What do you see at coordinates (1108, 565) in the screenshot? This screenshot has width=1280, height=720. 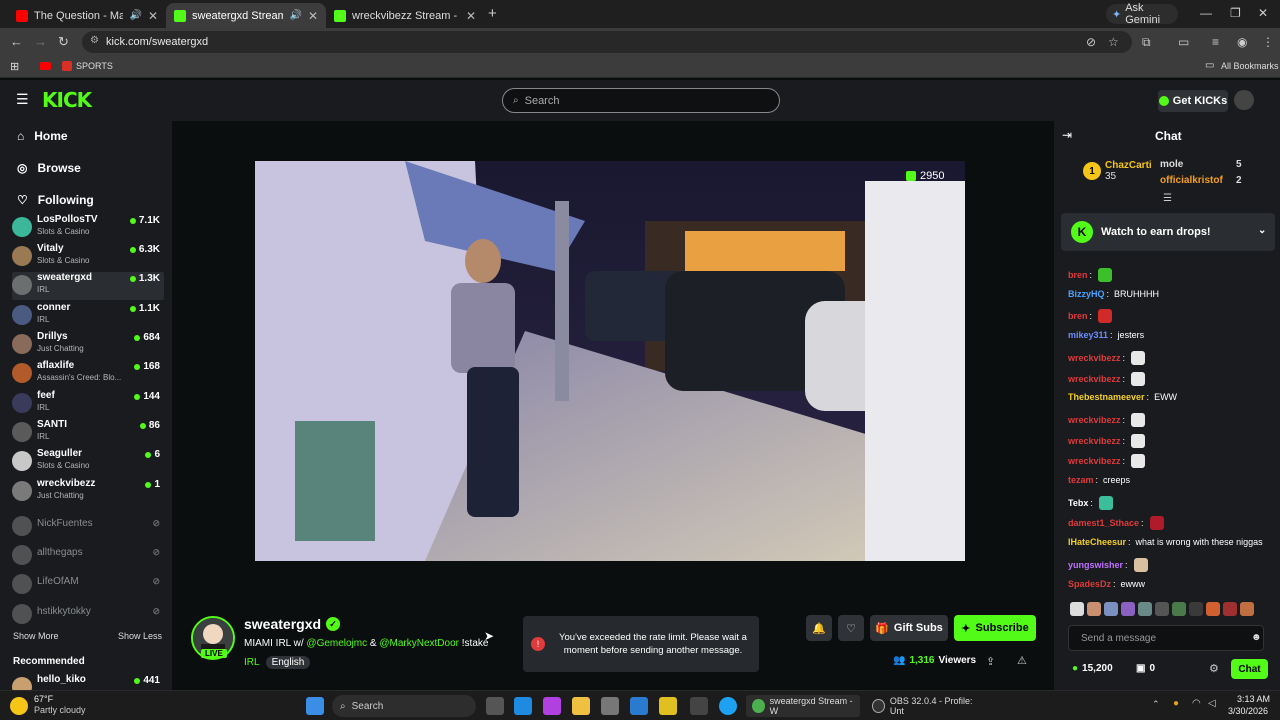 I see `chat-message: yungswisher:` at bounding box center [1108, 565].